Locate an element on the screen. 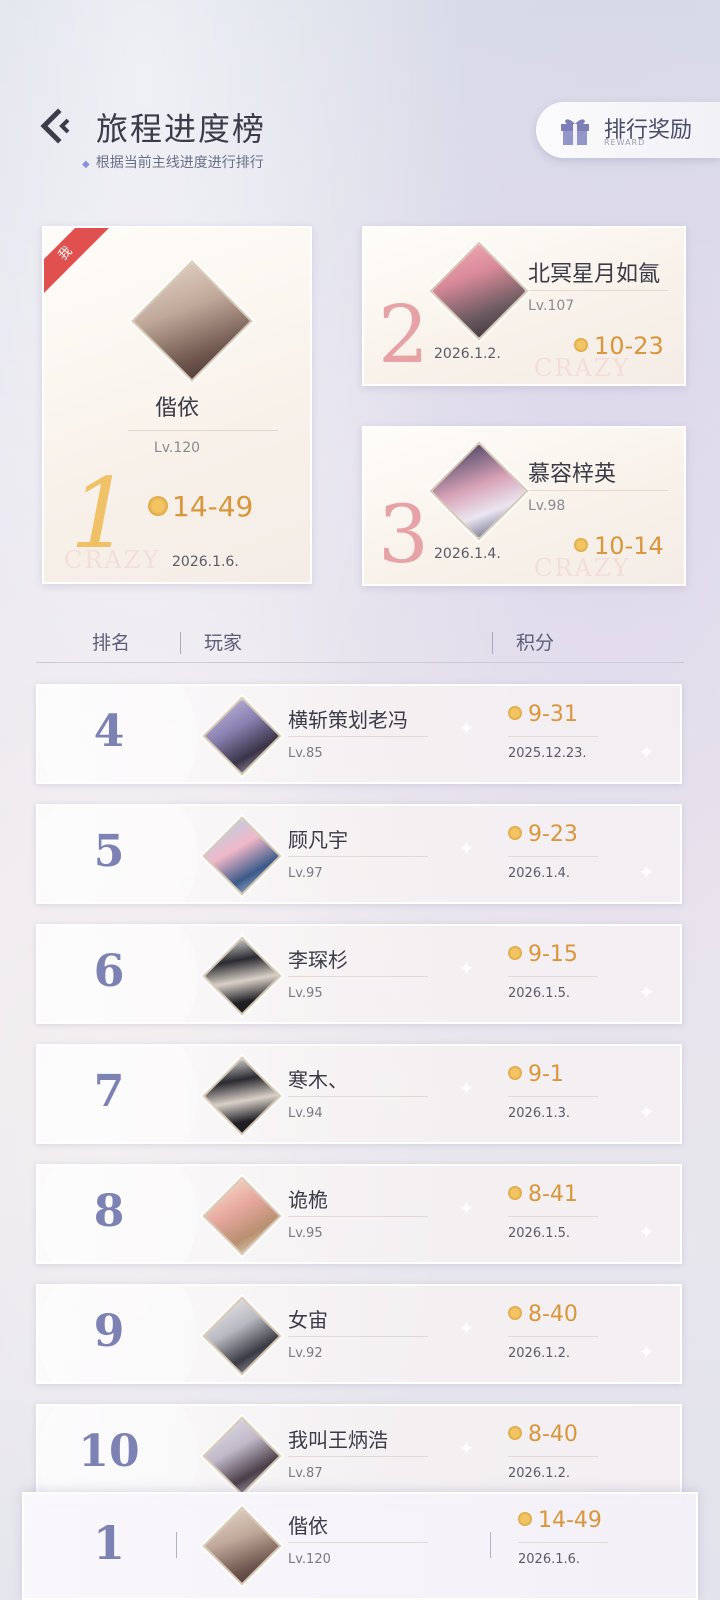 The height and width of the screenshot is (1600, 720). player-score: 9-31 is located at coordinates (543, 714).